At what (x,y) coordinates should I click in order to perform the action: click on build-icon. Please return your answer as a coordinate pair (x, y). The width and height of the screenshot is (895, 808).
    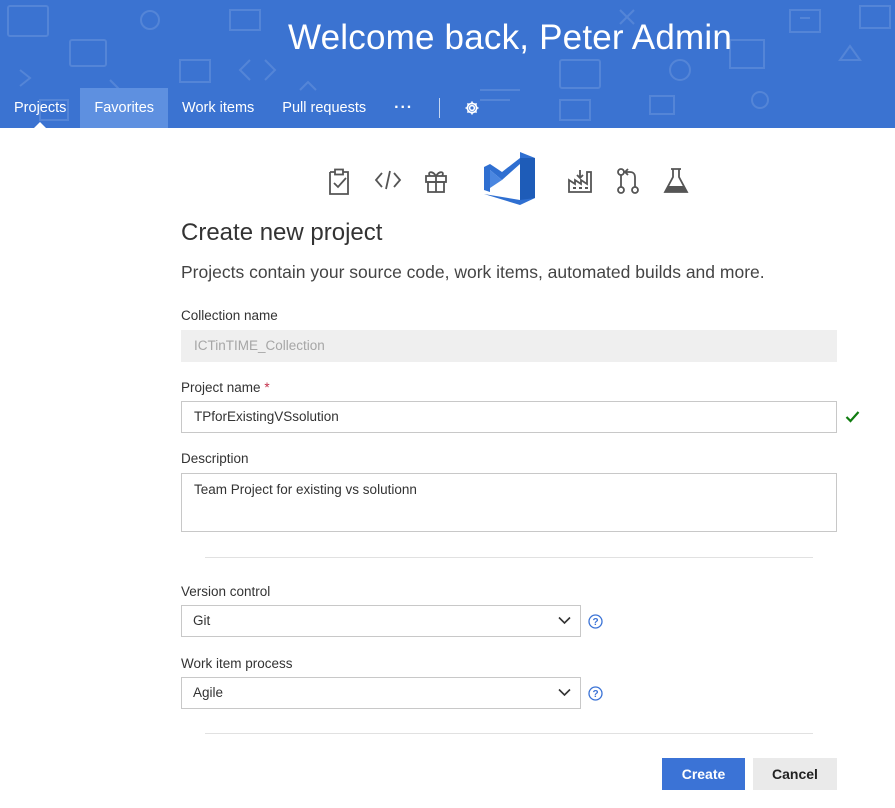
    Looking at the image, I should click on (580, 181).